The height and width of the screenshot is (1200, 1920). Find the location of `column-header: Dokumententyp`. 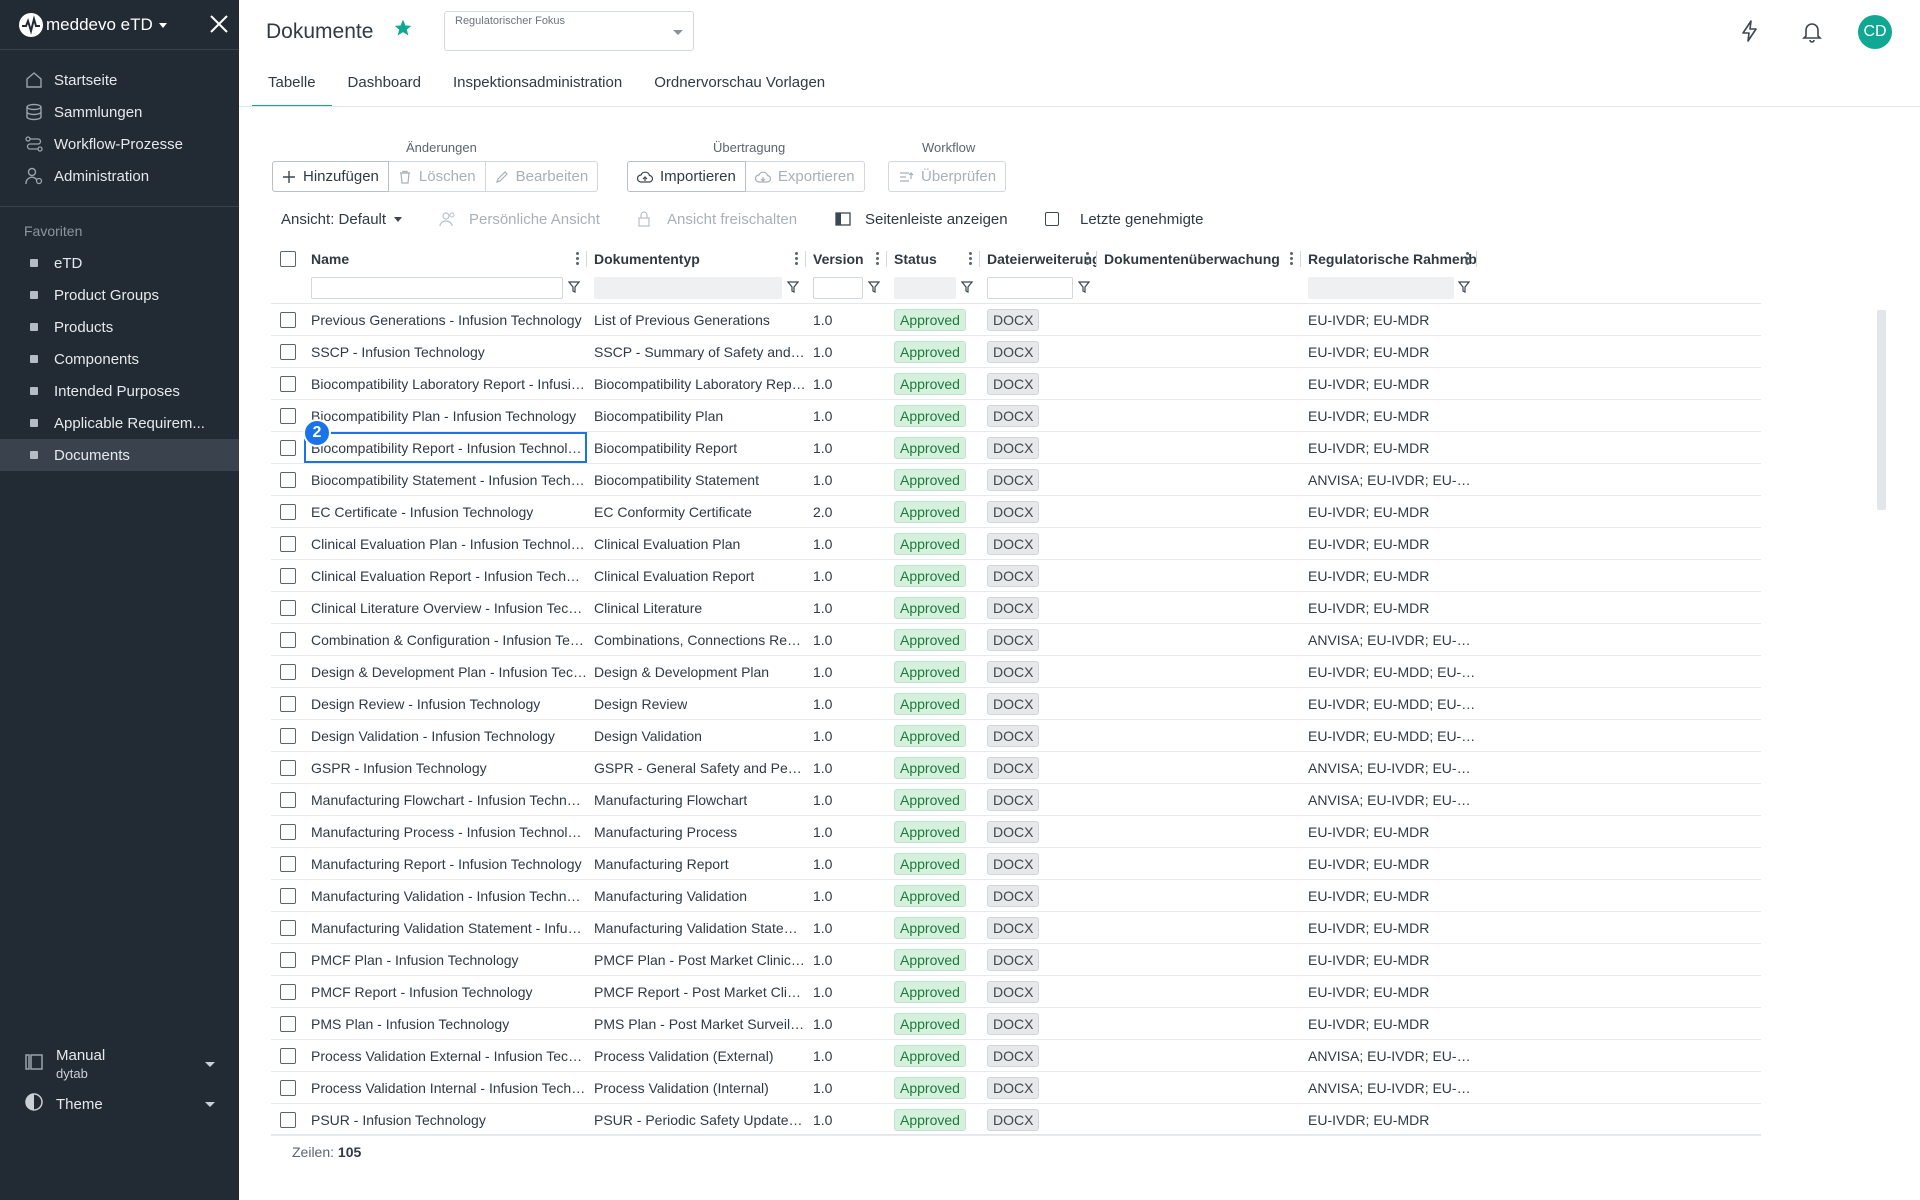

column-header: Dokumententyp is located at coordinates (696, 259).